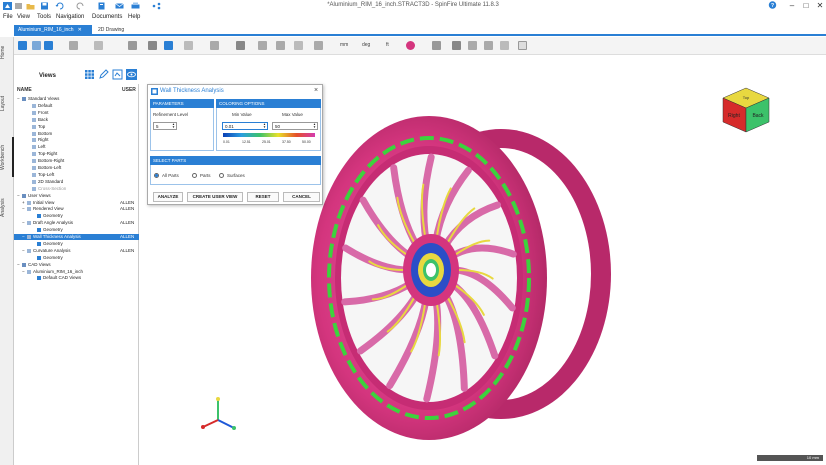 This screenshot has height=465, width=826. Describe the element at coordinates (262, 45) in the screenshot. I see `distance-icon` at that location.